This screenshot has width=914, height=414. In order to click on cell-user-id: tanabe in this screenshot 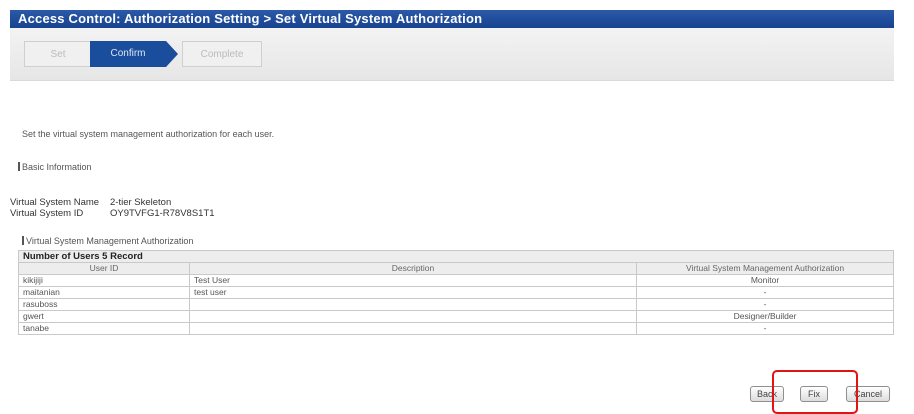, I will do `click(104, 328)`.